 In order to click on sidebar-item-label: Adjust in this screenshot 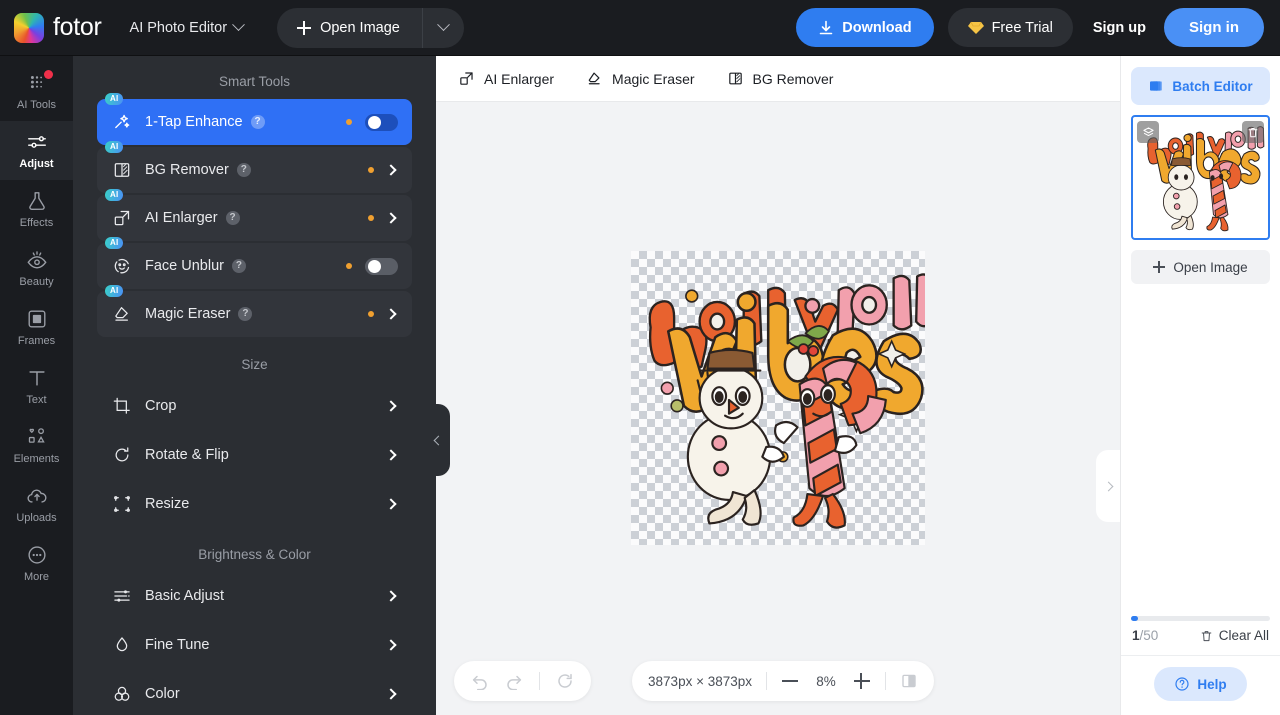, I will do `click(36, 164)`.